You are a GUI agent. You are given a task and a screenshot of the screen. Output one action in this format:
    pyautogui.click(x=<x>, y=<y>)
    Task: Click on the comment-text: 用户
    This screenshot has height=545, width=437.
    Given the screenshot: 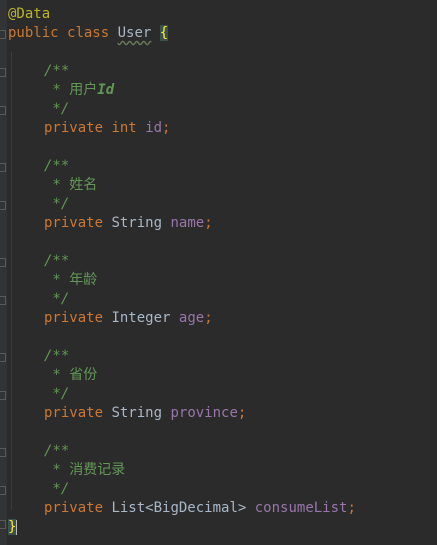 What is the action you would take?
    pyautogui.click(x=83, y=90)
    